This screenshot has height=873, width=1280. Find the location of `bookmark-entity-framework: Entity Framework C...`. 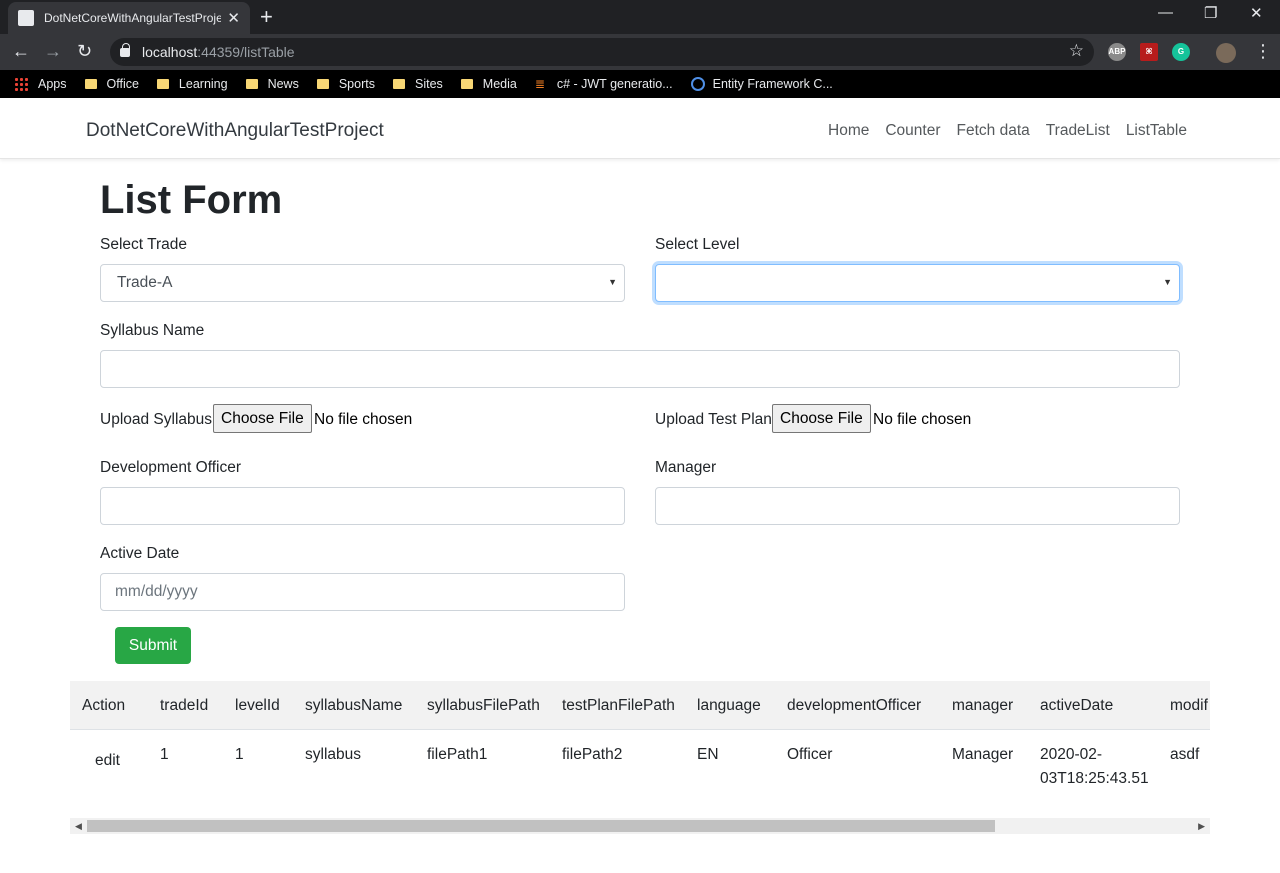

bookmark-entity-framework: Entity Framework C... is located at coordinates (761, 84).